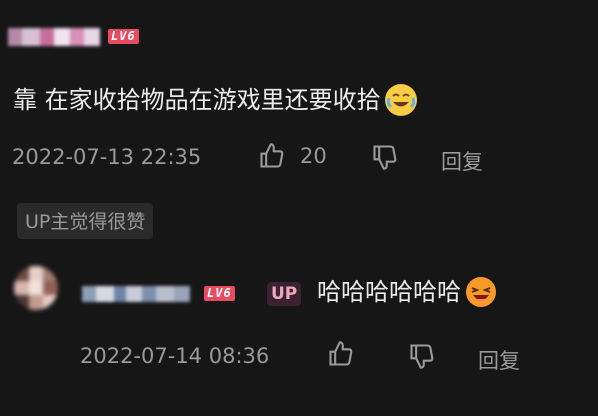 Image resolution: width=598 pixels, height=416 pixels. Describe the element at coordinates (292, 156) in the screenshot. I see `like-button: 20` at that location.